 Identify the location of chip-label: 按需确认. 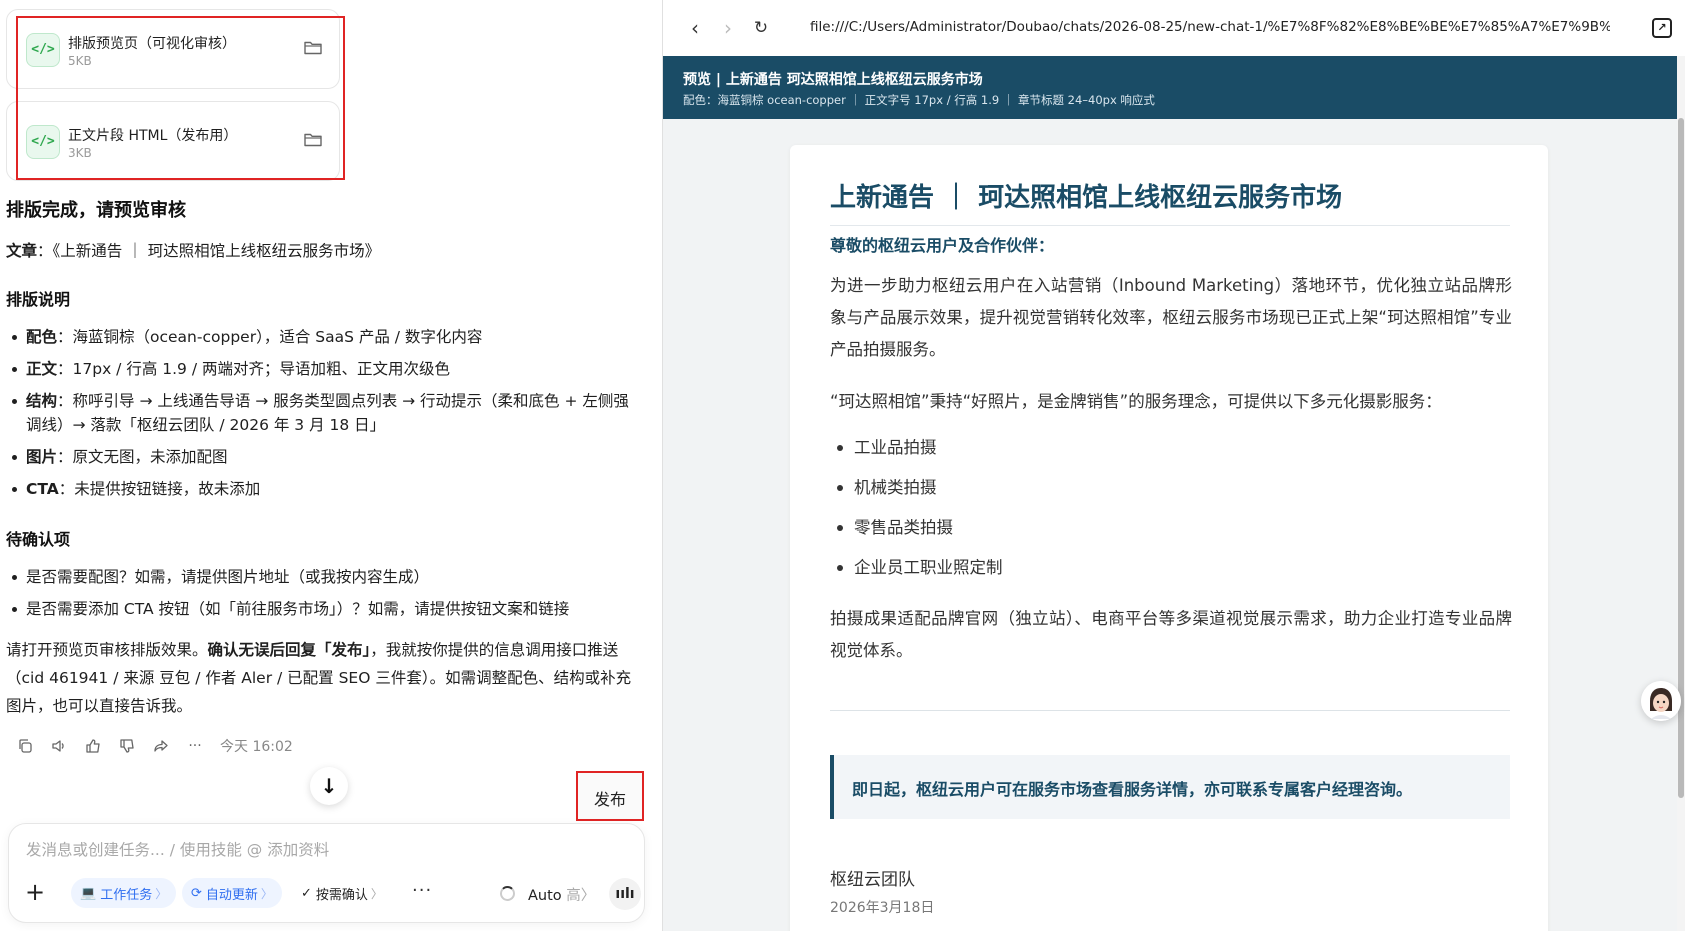
(341, 895).